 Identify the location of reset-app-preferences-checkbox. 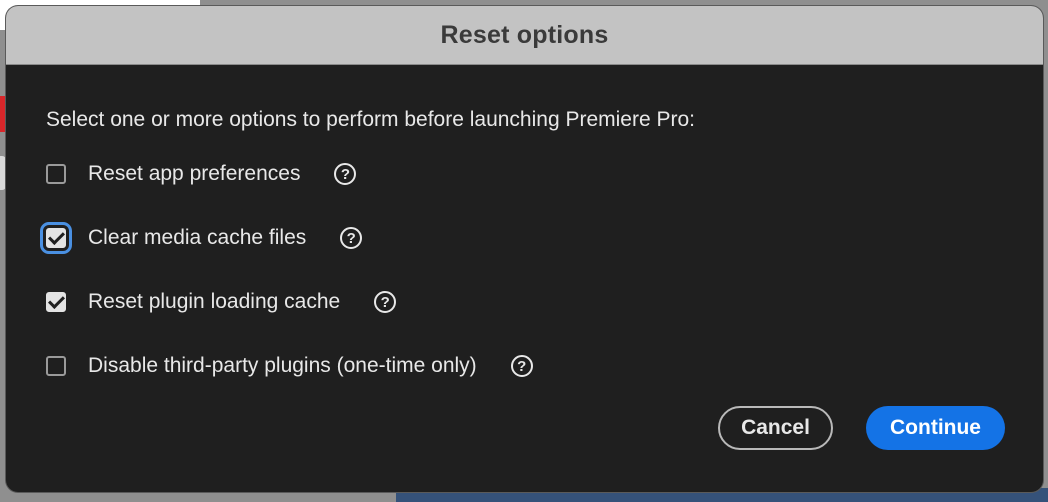
(56, 174).